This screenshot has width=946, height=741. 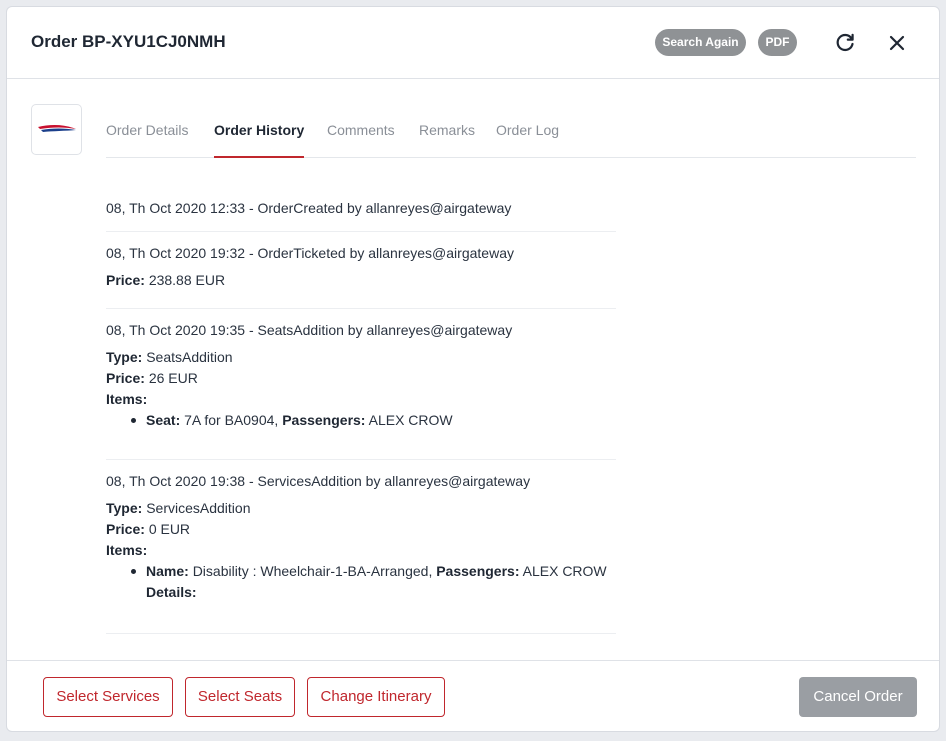 I want to click on price-field: Price: 238.88 EUR, so click(x=361, y=280).